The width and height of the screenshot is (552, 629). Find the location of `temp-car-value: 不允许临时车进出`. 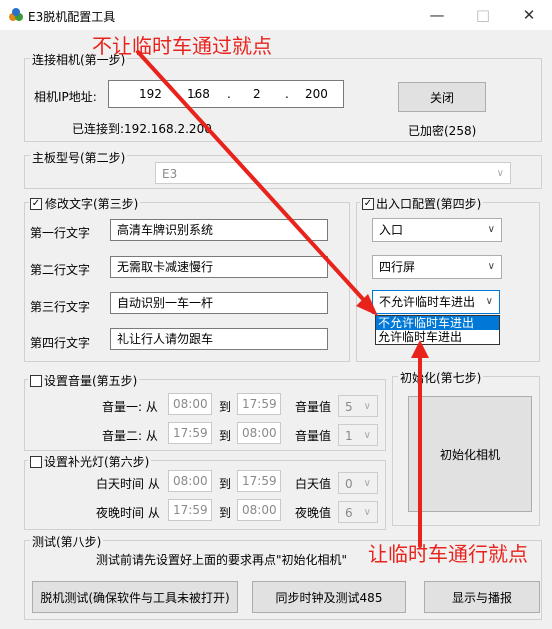

temp-car-value: 不允许临时车进出 is located at coordinates (427, 302).